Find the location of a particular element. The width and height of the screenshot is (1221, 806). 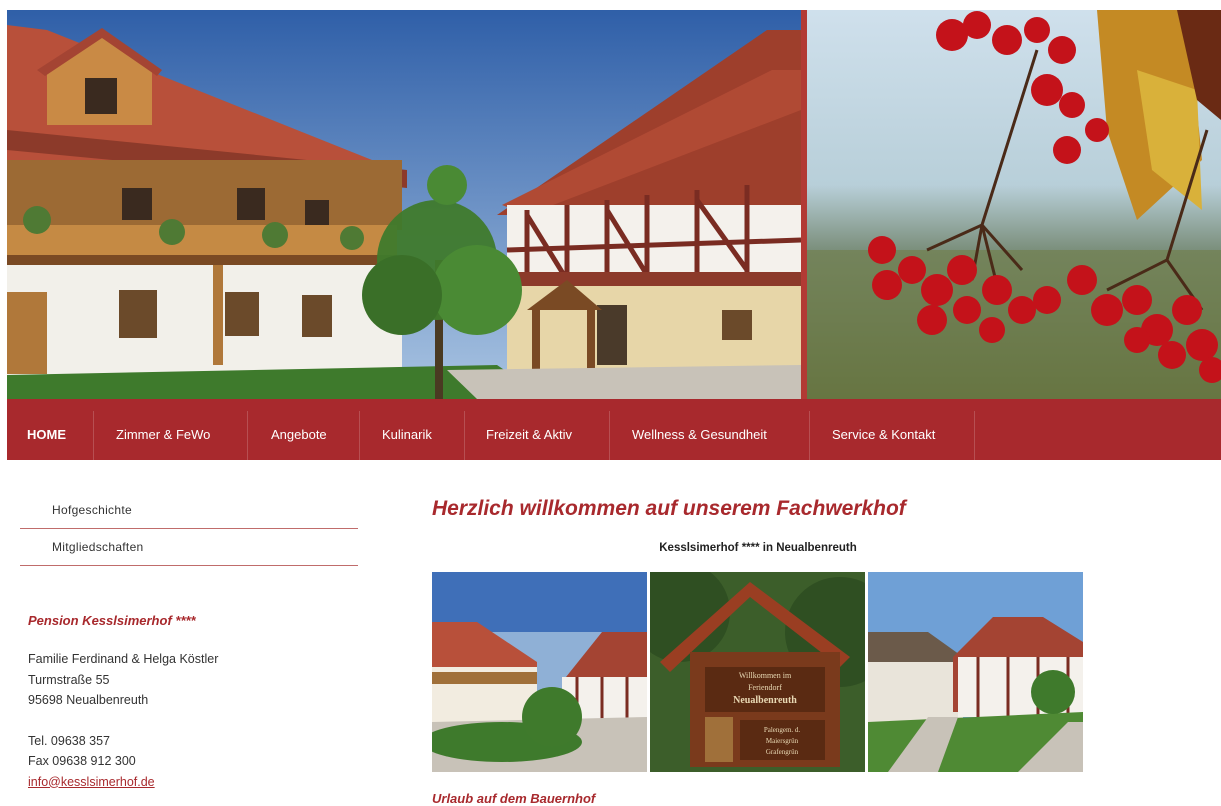

sign-line-5: Maiersgrün is located at coordinates (782, 741).